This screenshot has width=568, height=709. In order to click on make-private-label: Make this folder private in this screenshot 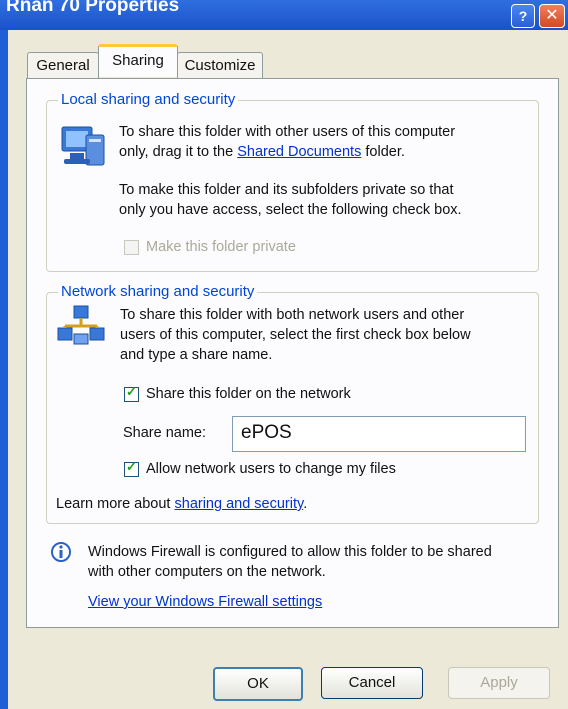, I will do `click(221, 247)`.